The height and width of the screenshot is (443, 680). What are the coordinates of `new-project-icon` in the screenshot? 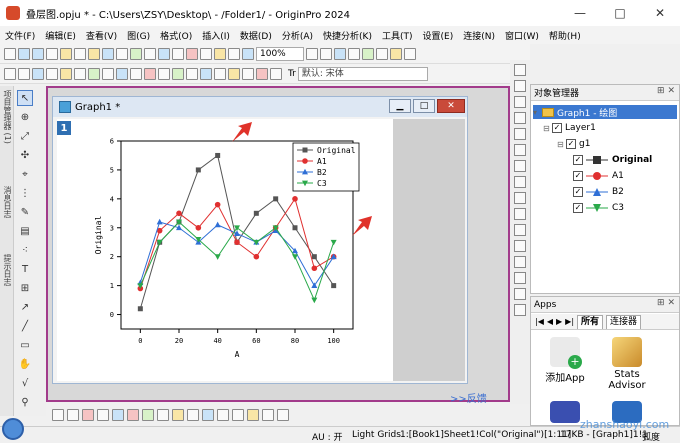 It's located at (10, 53).